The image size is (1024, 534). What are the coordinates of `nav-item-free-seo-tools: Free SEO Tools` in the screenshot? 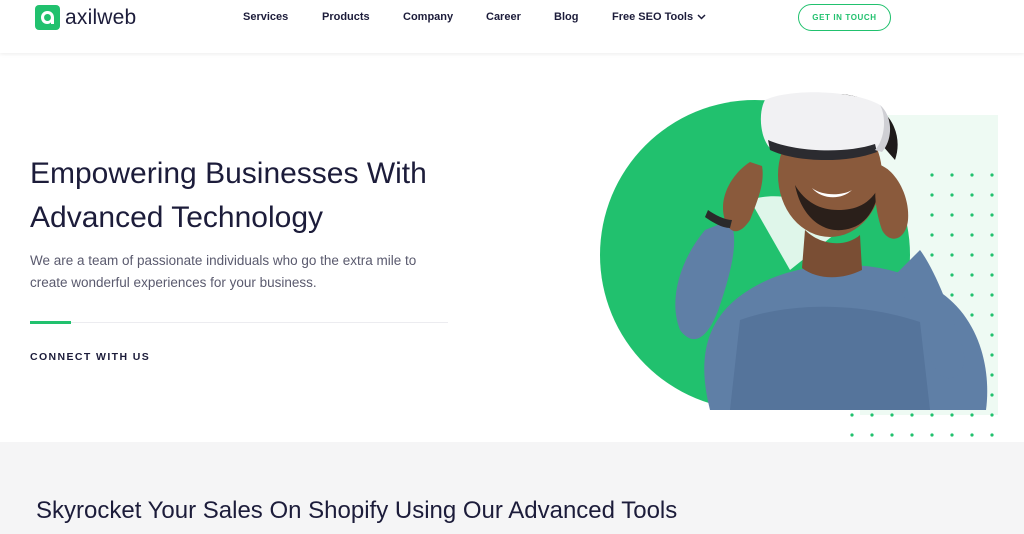 It's located at (659, 17).